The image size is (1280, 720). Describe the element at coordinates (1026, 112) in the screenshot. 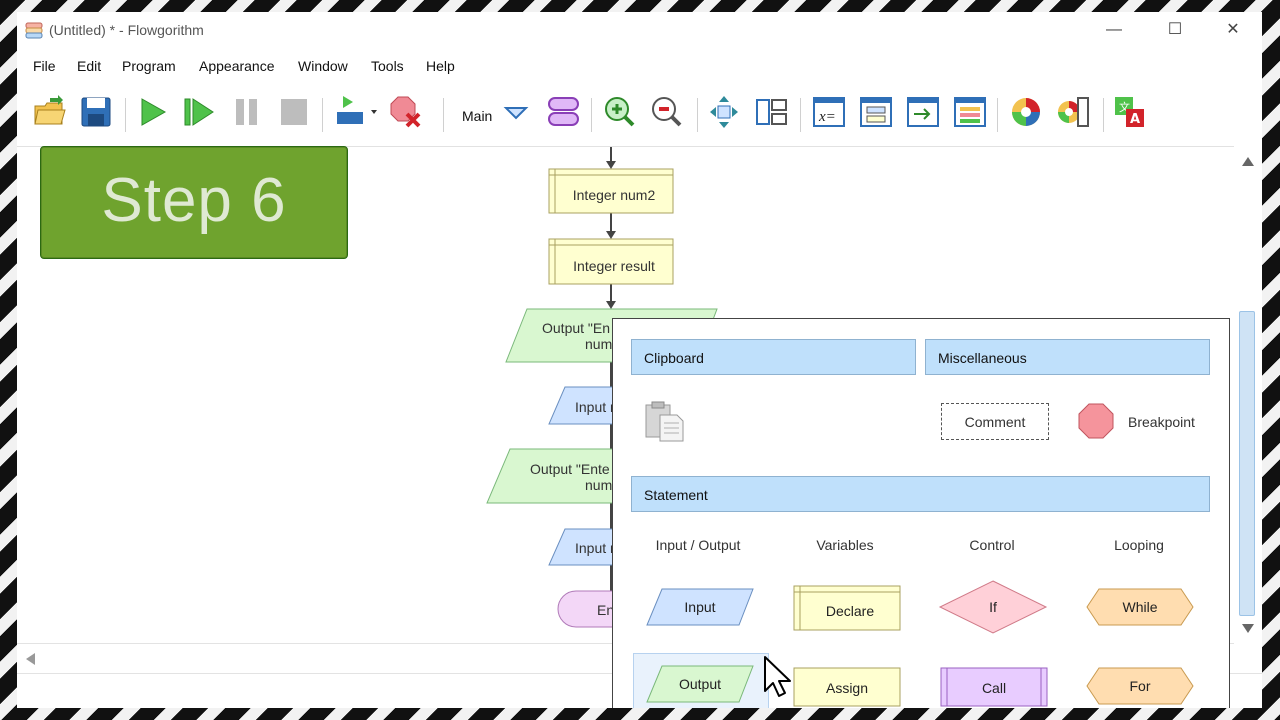

I see `color-scheme-icon` at that location.